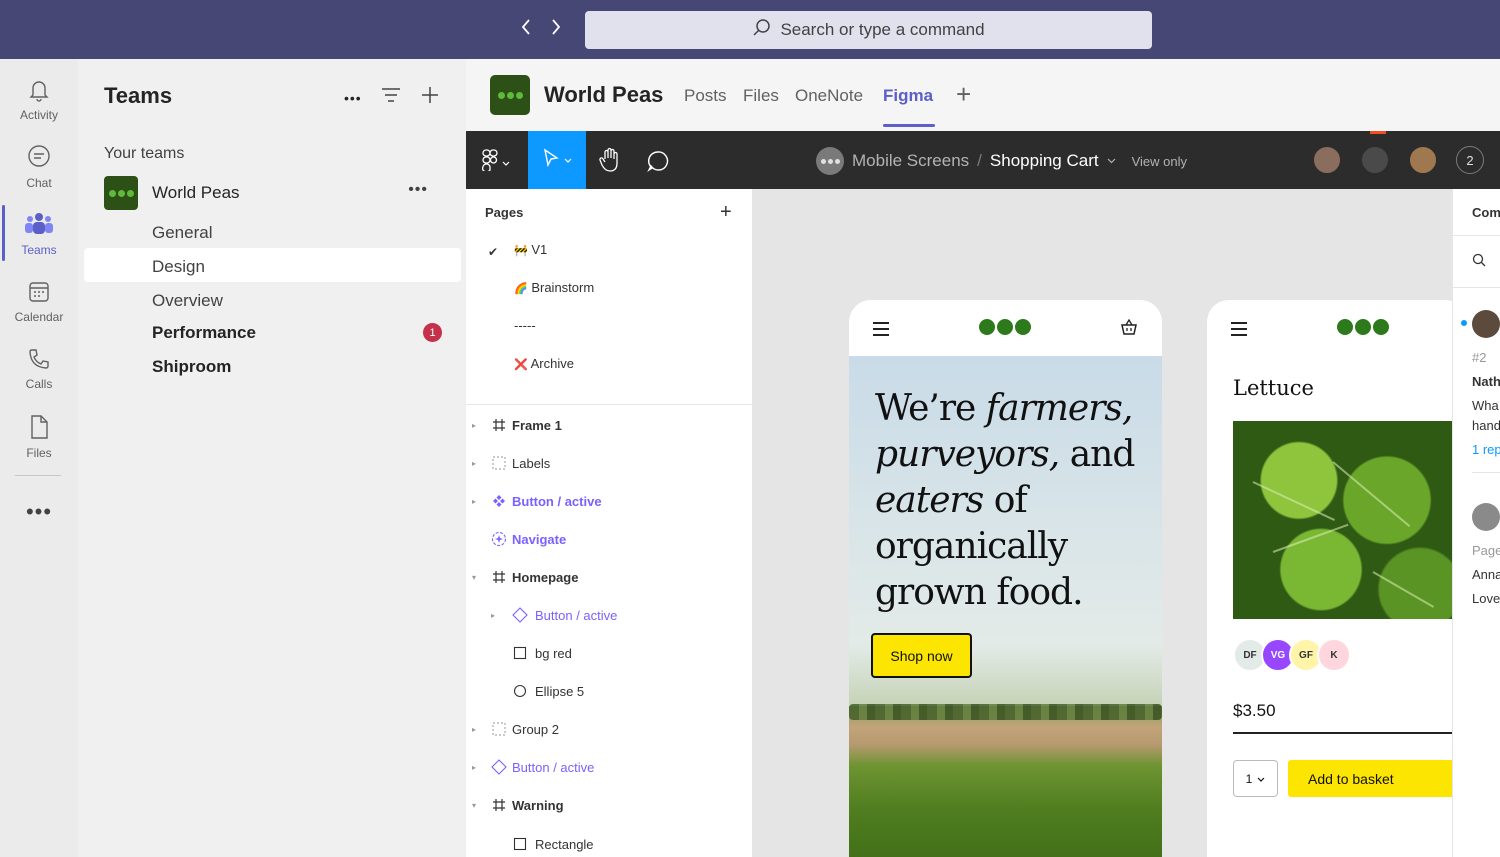  What do you see at coordinates (182, 233) in the screenshot?
I see `channel-general: General` at bounding box center [182, 233].